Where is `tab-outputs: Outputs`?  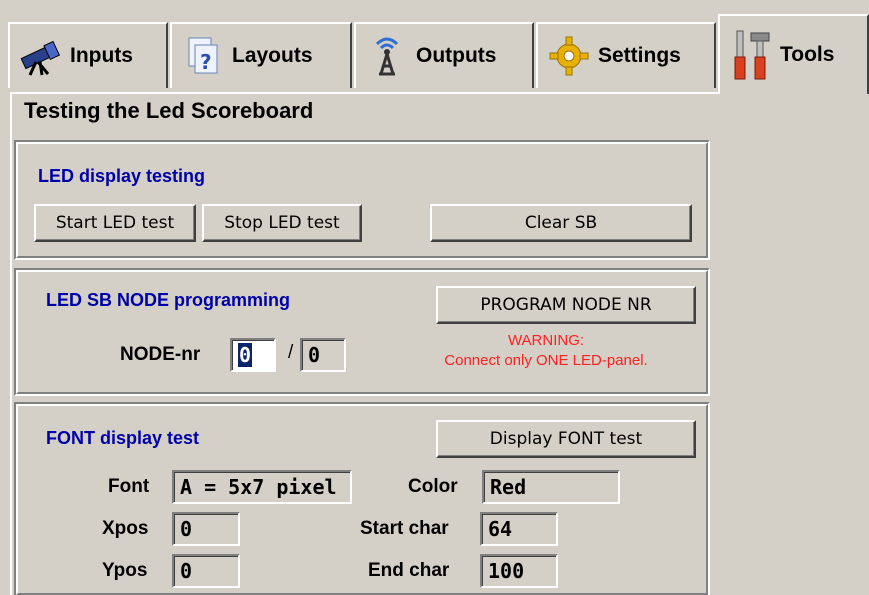 tab-outputs: Outputs is located at coordinates (444, 55).